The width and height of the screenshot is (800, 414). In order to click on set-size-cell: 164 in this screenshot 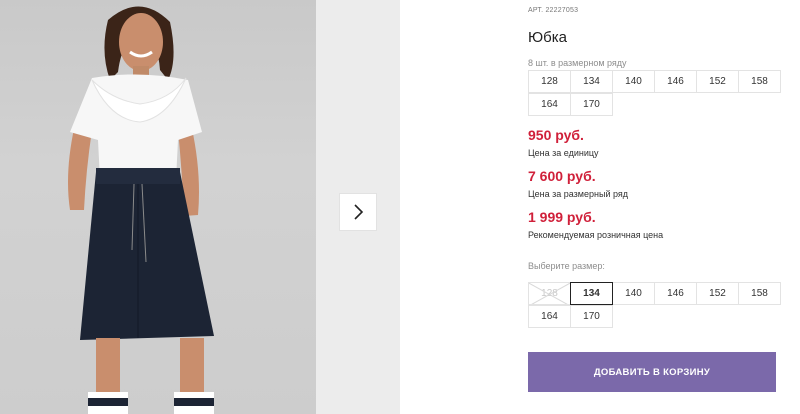, I will do `click(549, 104)`.